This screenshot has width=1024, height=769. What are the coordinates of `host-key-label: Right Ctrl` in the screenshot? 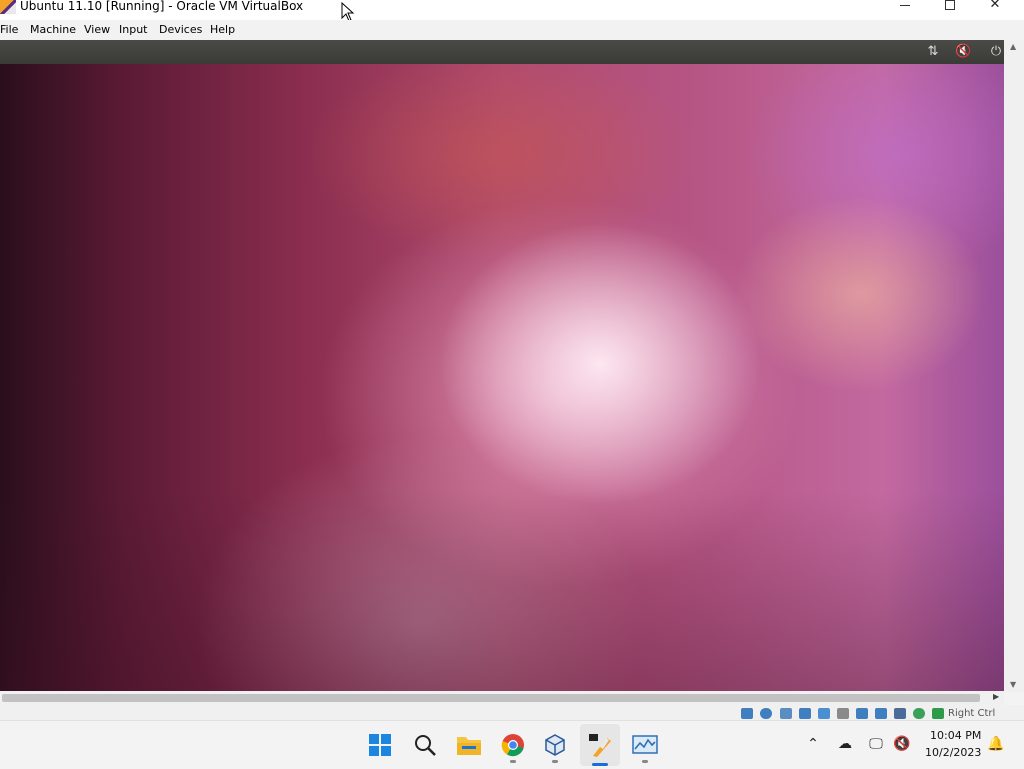 It's located at (972, 713).